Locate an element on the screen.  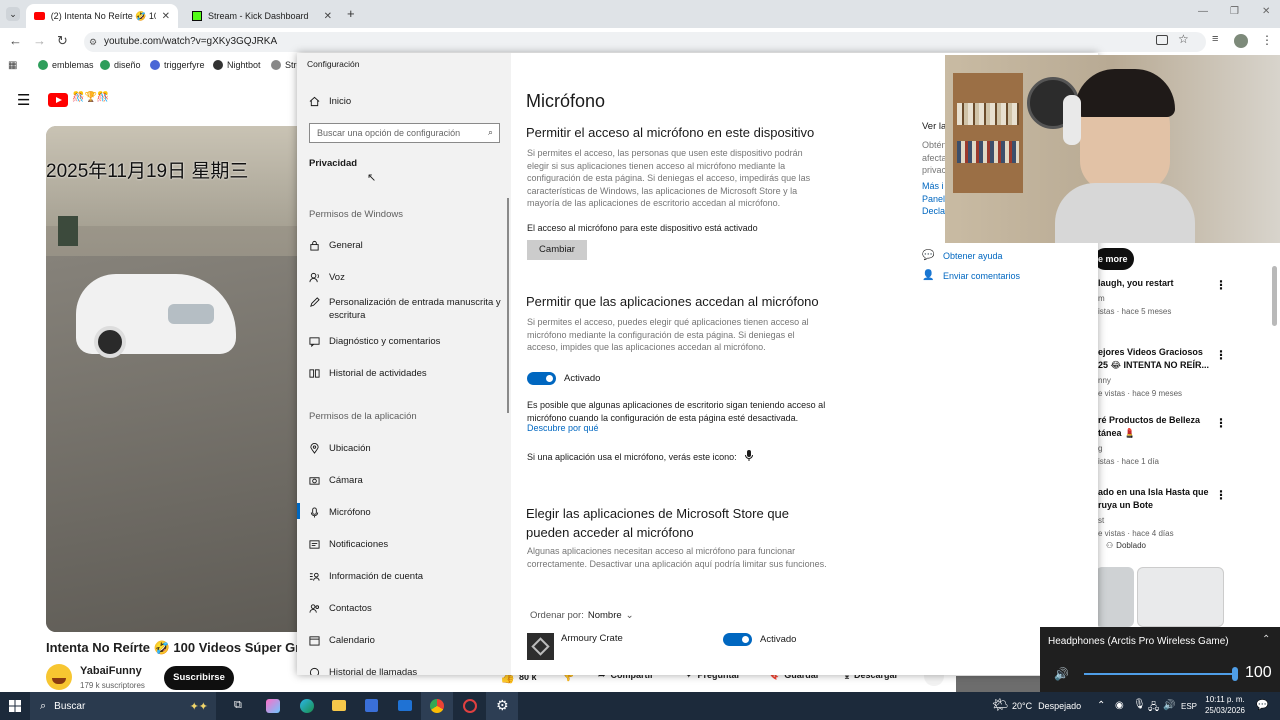
nav-notifications: Notificaciones is located at coordinates (409, 544).